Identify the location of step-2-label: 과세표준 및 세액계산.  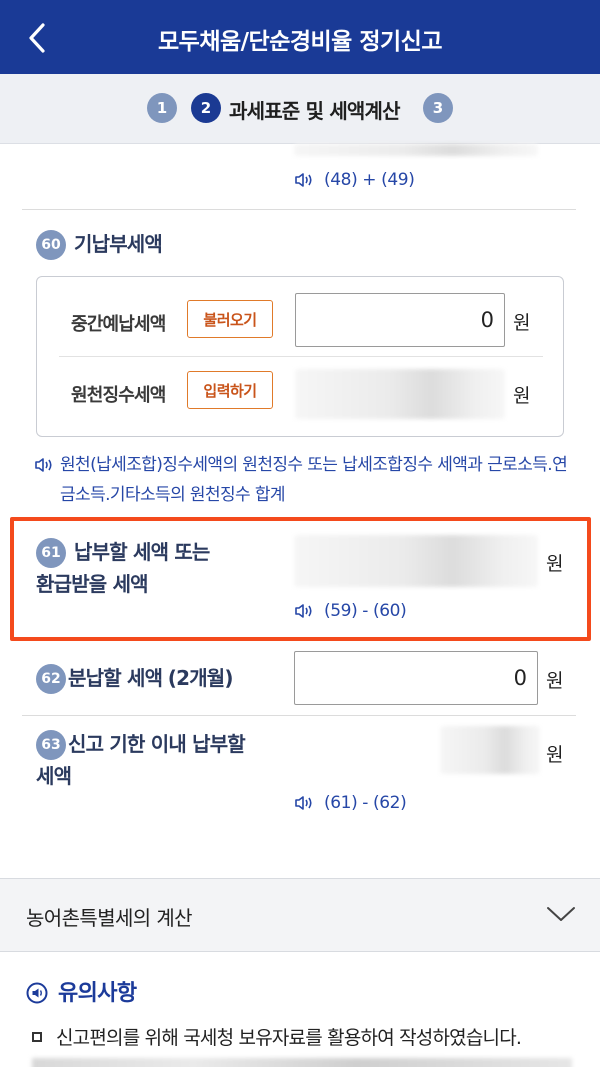
(315, 111).